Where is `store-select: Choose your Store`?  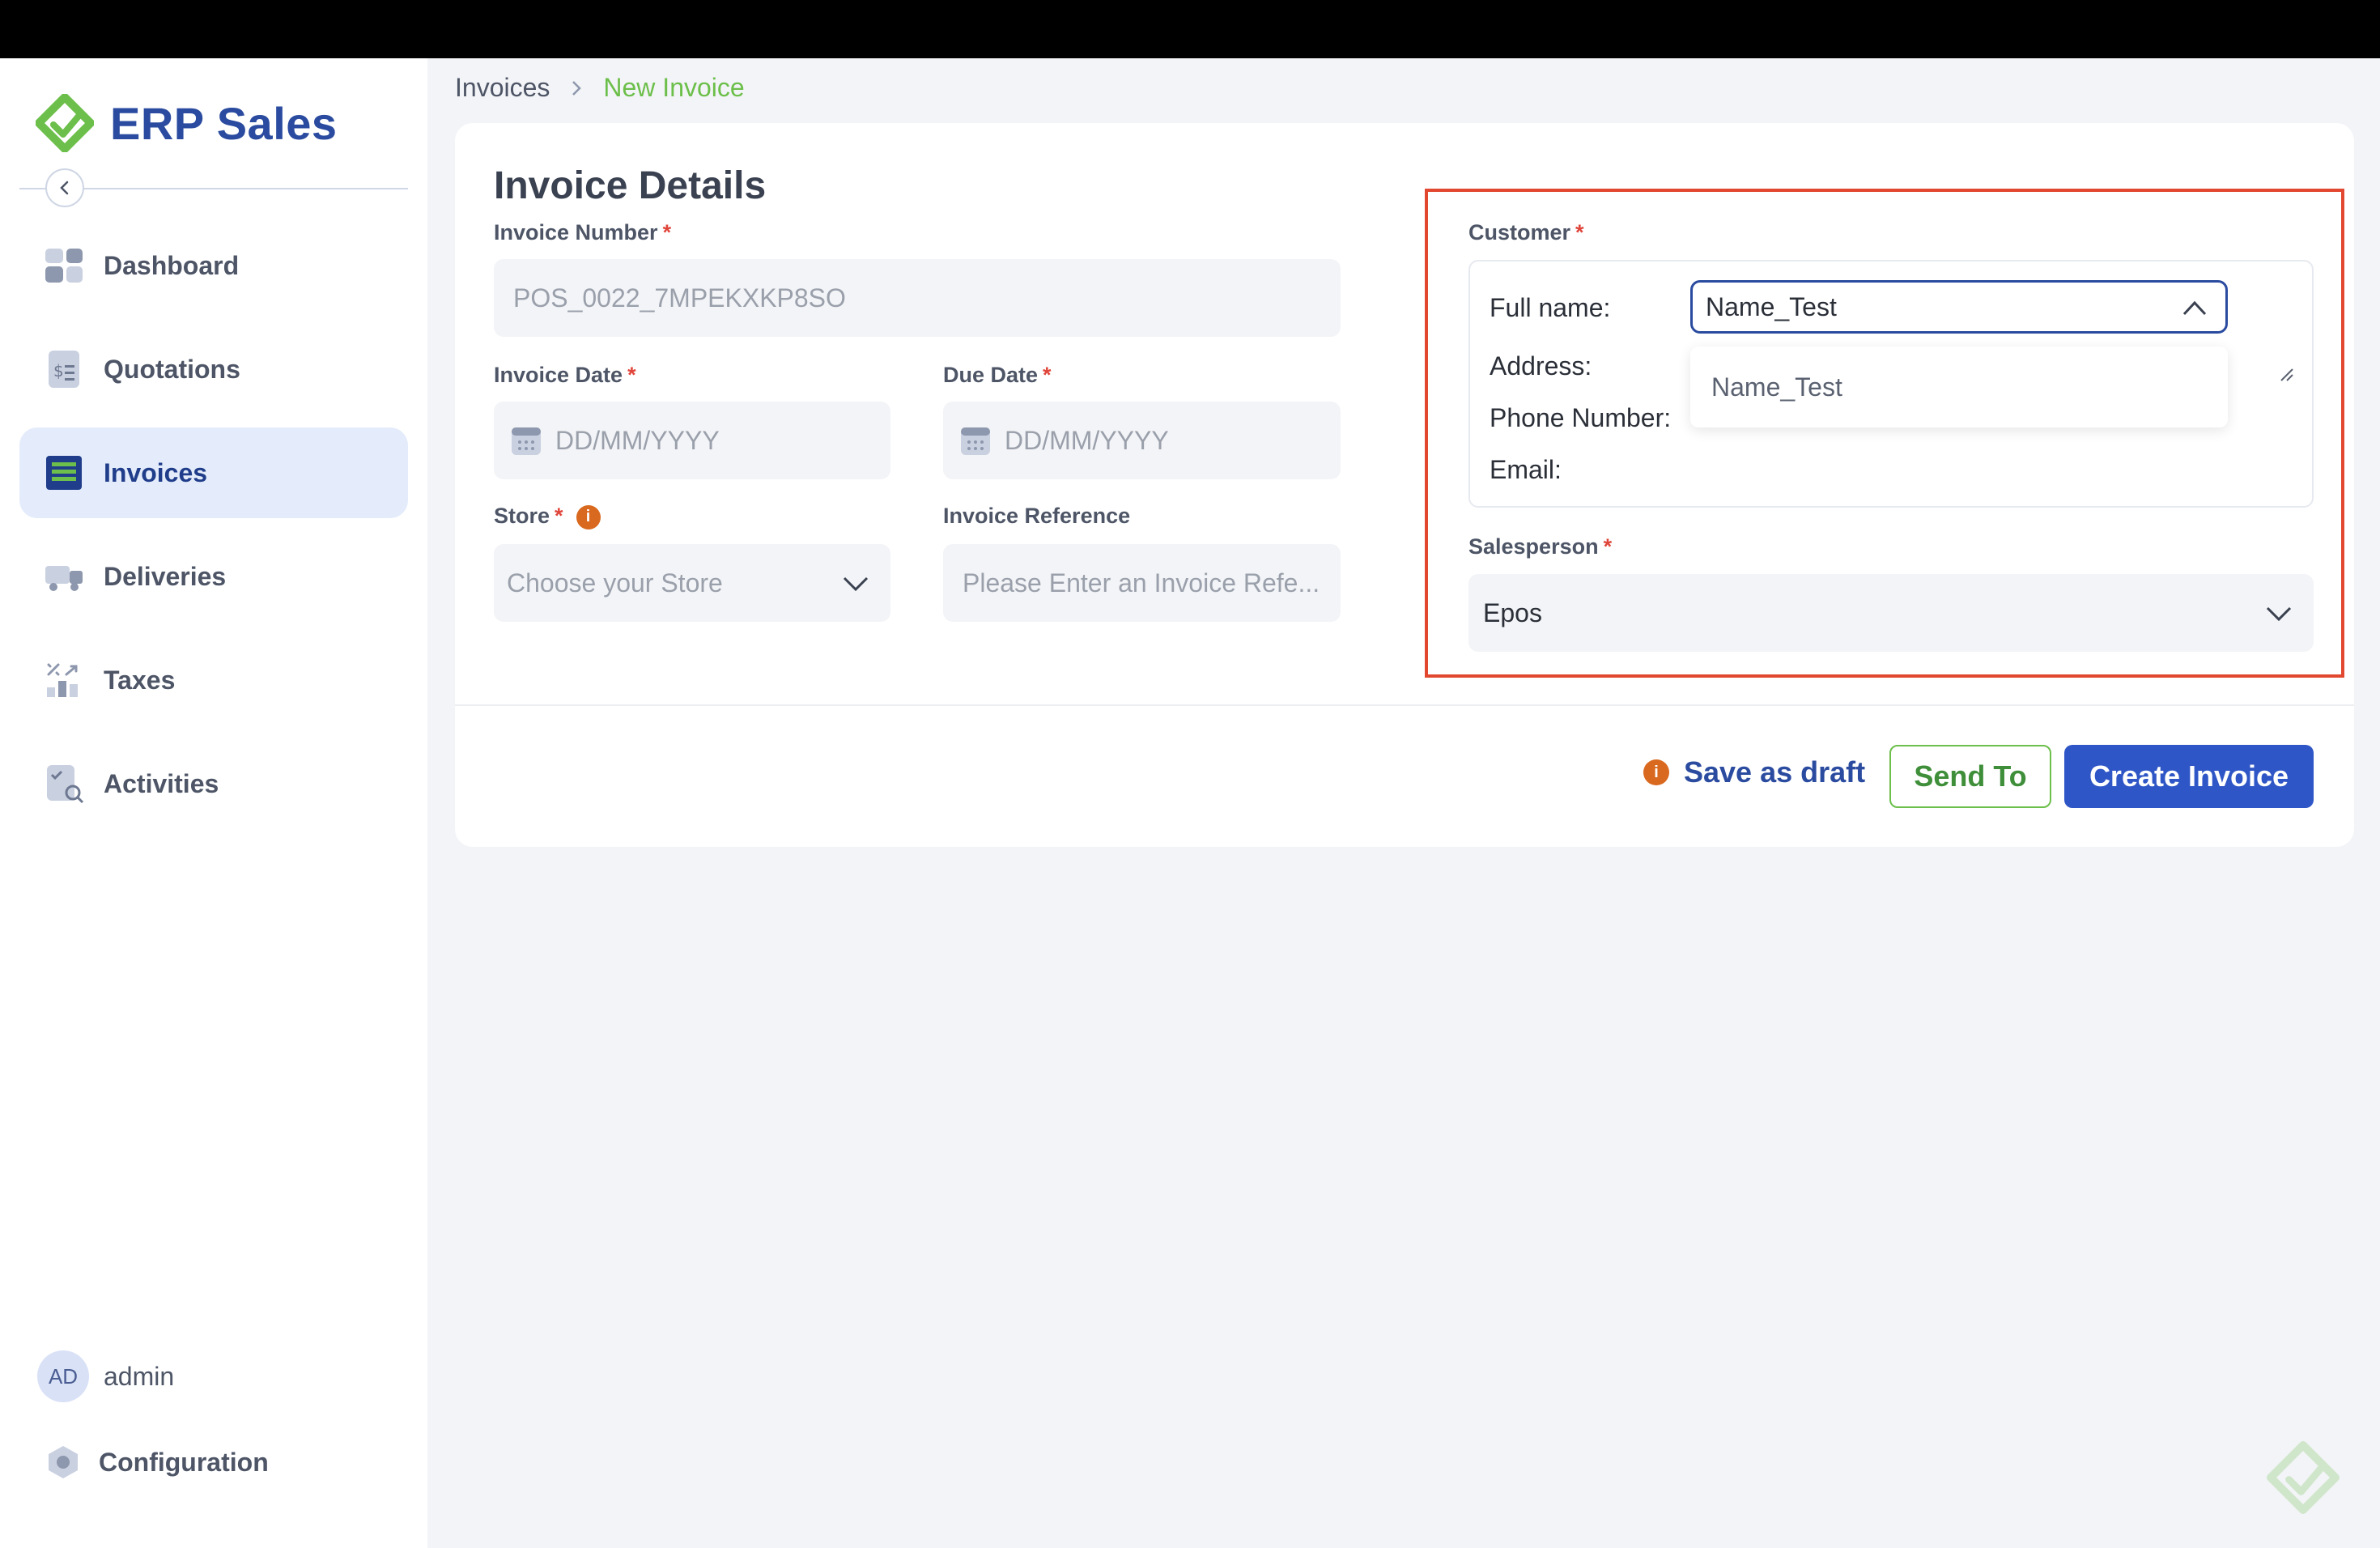
store-select: Choose your Store is located at coordinates (692, 583).